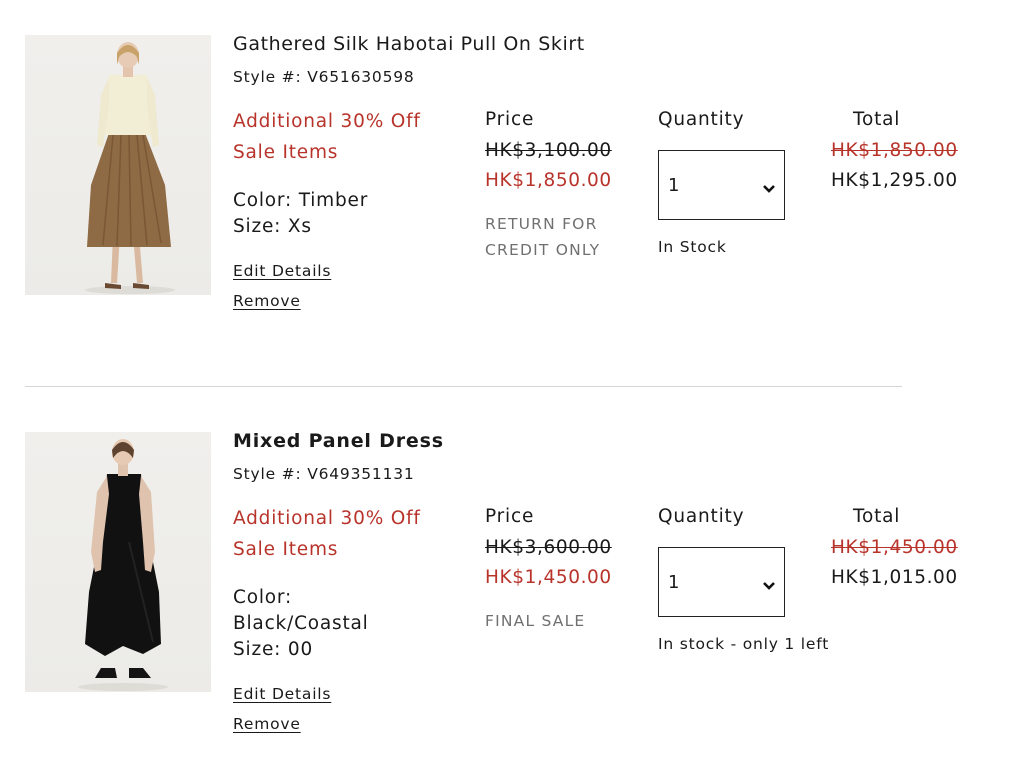 The width and height of the screenshot is (1024, 763). What do you see at coordinates (548, 577) in the screenshot?
I see `sale-price: HK$1,450.00` at bounding box center [548, 577].